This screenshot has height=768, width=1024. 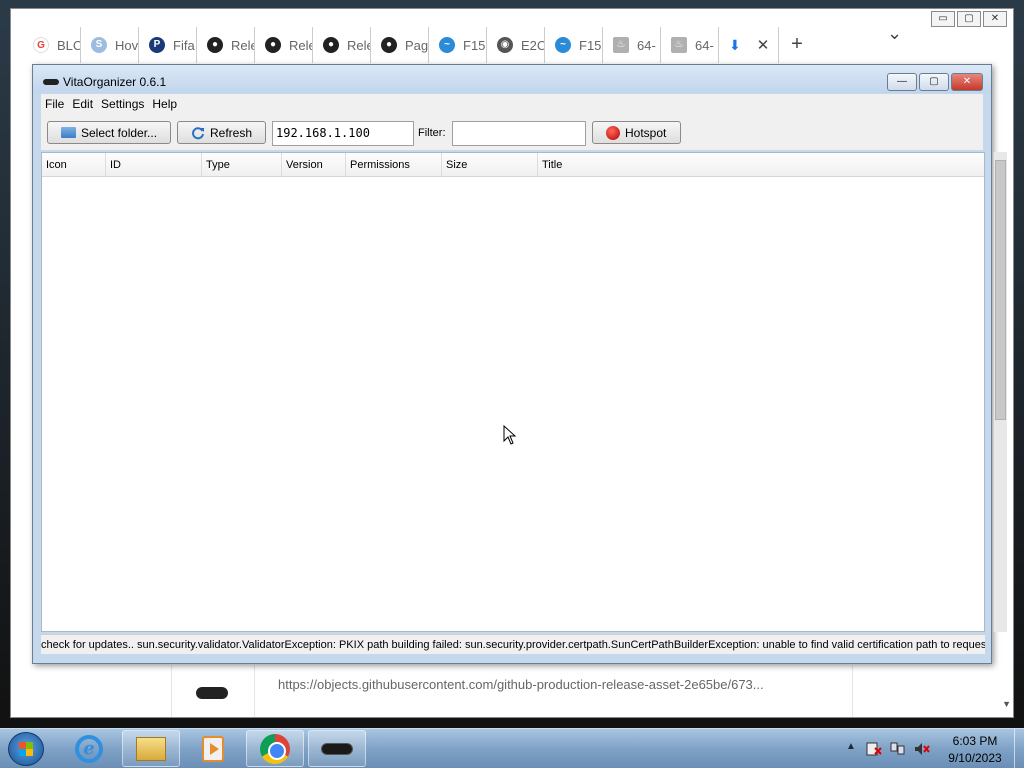 What do you see at coordinates (512, 79) in the screenshot?
I see `window-titlebar: VitaOrganizer 0.6.1 — ▢ ✕` at bounding box center [512, 79].